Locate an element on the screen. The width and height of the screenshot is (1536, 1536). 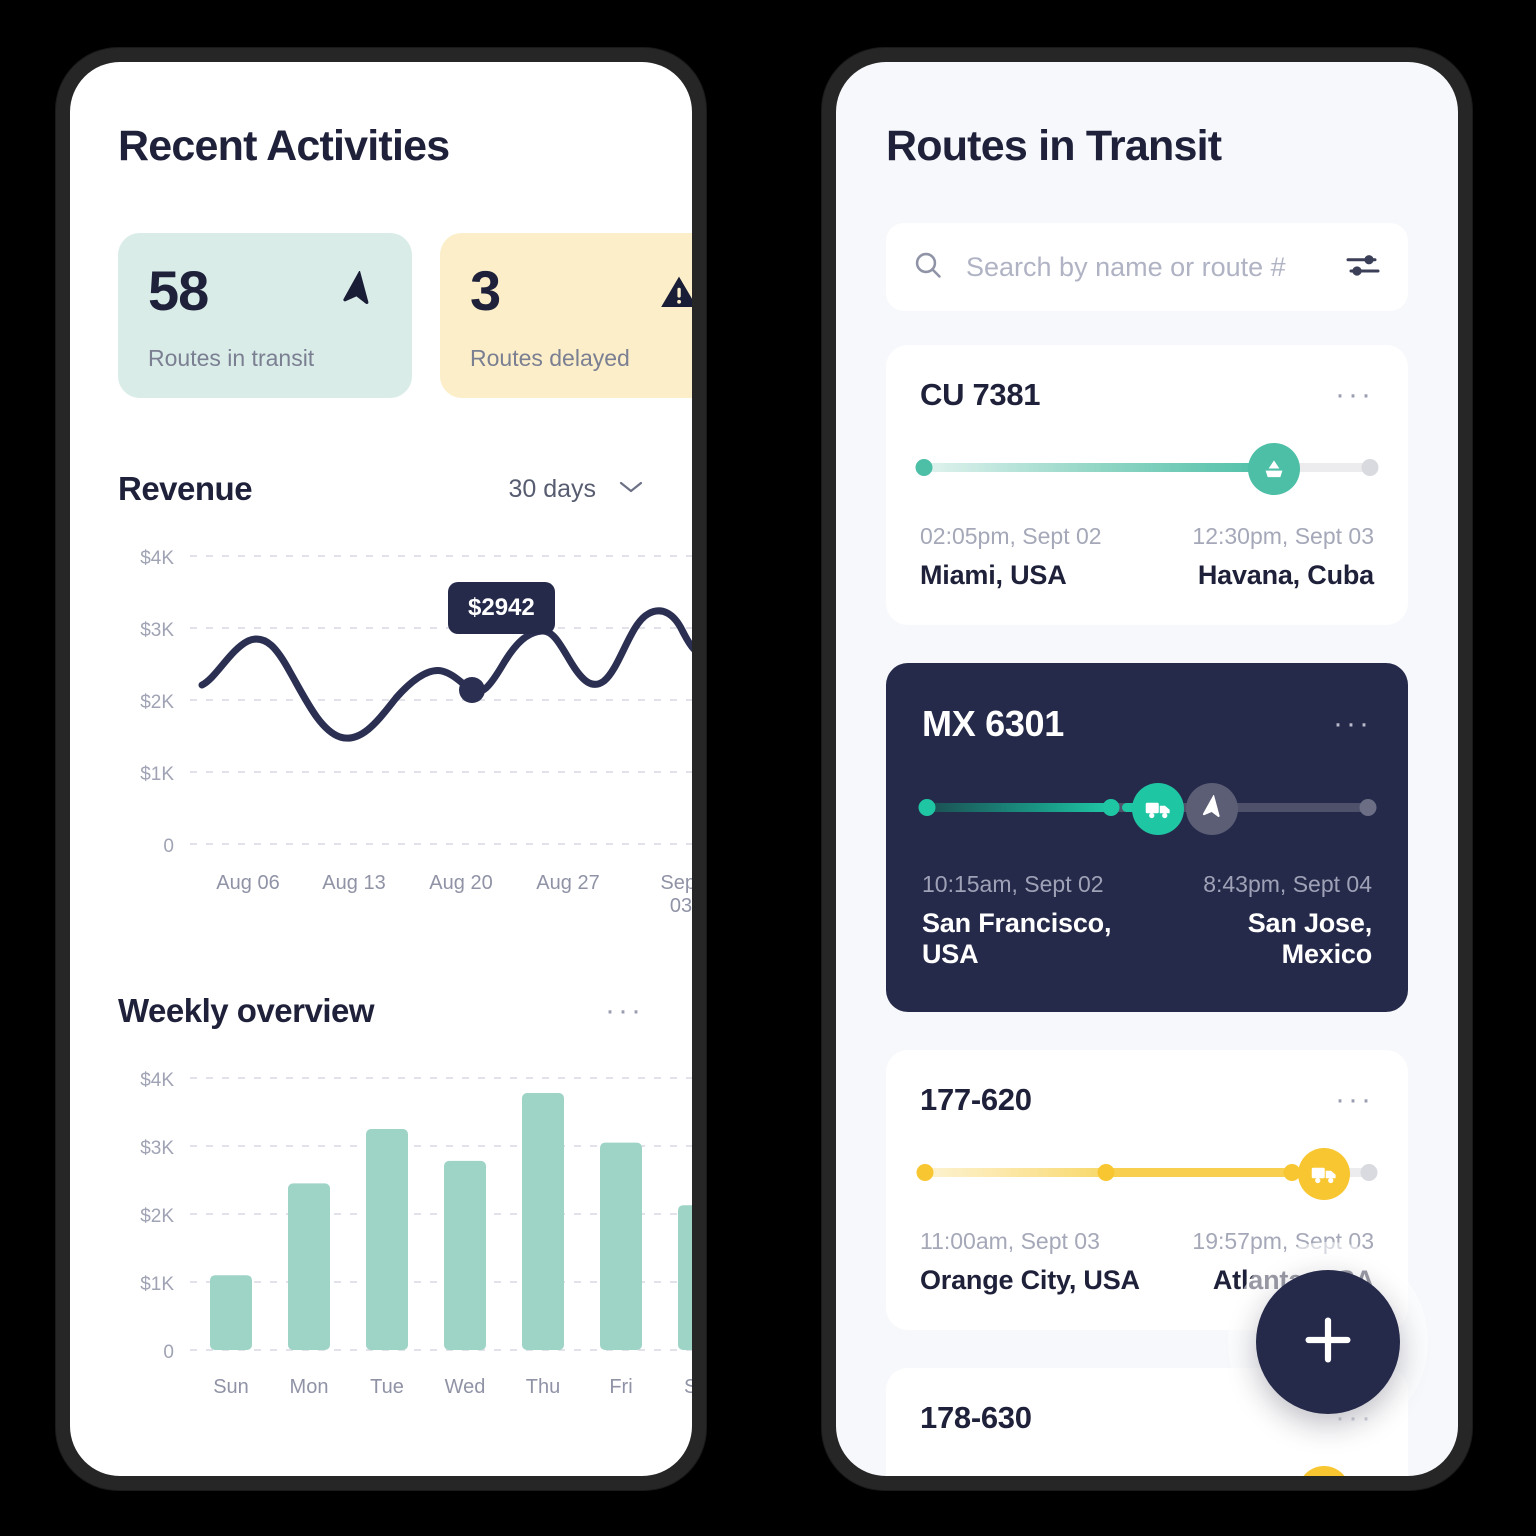
route-code: 177-620 is located at coordinates (976, 1099).